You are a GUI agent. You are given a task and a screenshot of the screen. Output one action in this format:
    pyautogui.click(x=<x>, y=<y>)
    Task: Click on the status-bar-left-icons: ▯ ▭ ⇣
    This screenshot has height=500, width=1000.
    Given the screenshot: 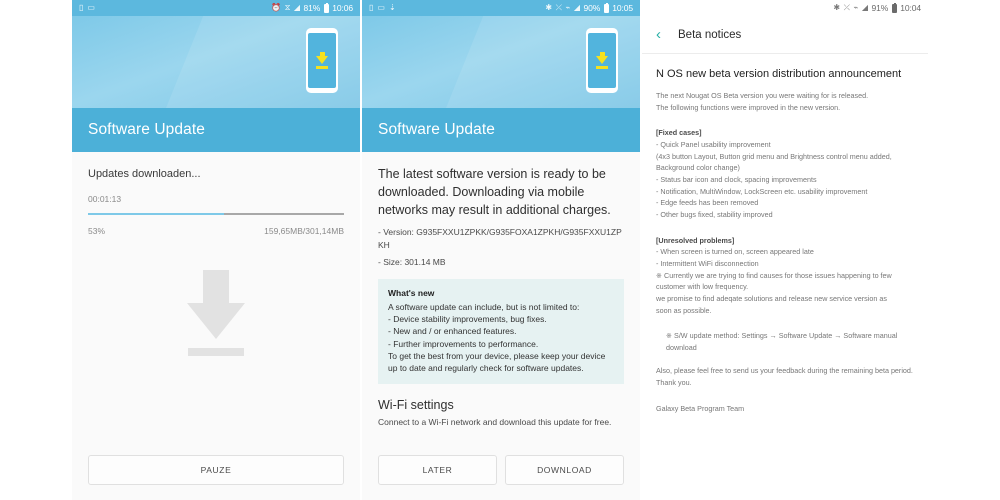 What is the action you would take?
    pyautogui.click(x=382, y=8)
    